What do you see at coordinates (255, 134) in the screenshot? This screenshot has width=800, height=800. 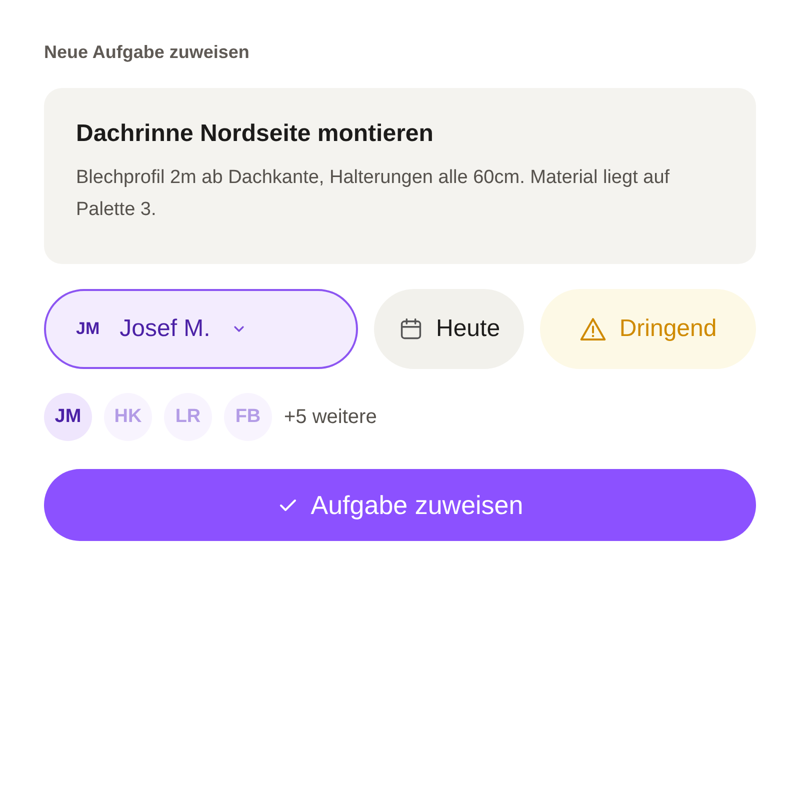 I see `task-title: Dachrinne Nordseite montieren` at bounding box center [255, 134].